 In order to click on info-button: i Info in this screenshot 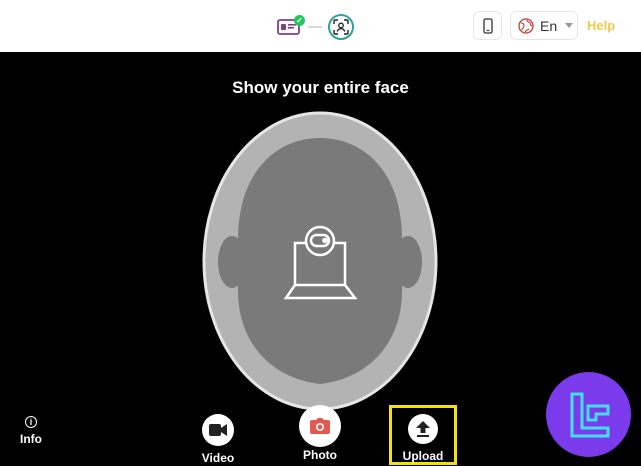, I will do `click(31, 431)`.